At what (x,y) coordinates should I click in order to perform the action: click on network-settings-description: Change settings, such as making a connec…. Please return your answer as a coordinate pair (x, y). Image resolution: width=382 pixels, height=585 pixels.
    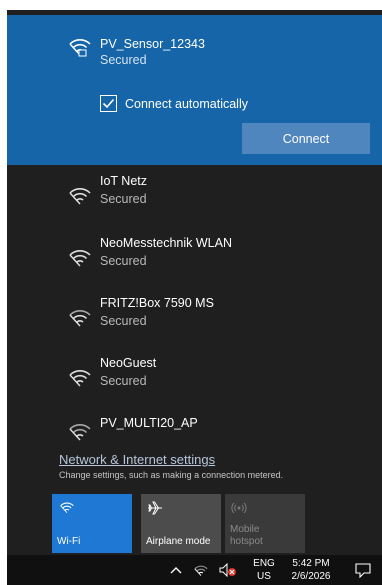
    Looking at the image, I should click on (171, 475).